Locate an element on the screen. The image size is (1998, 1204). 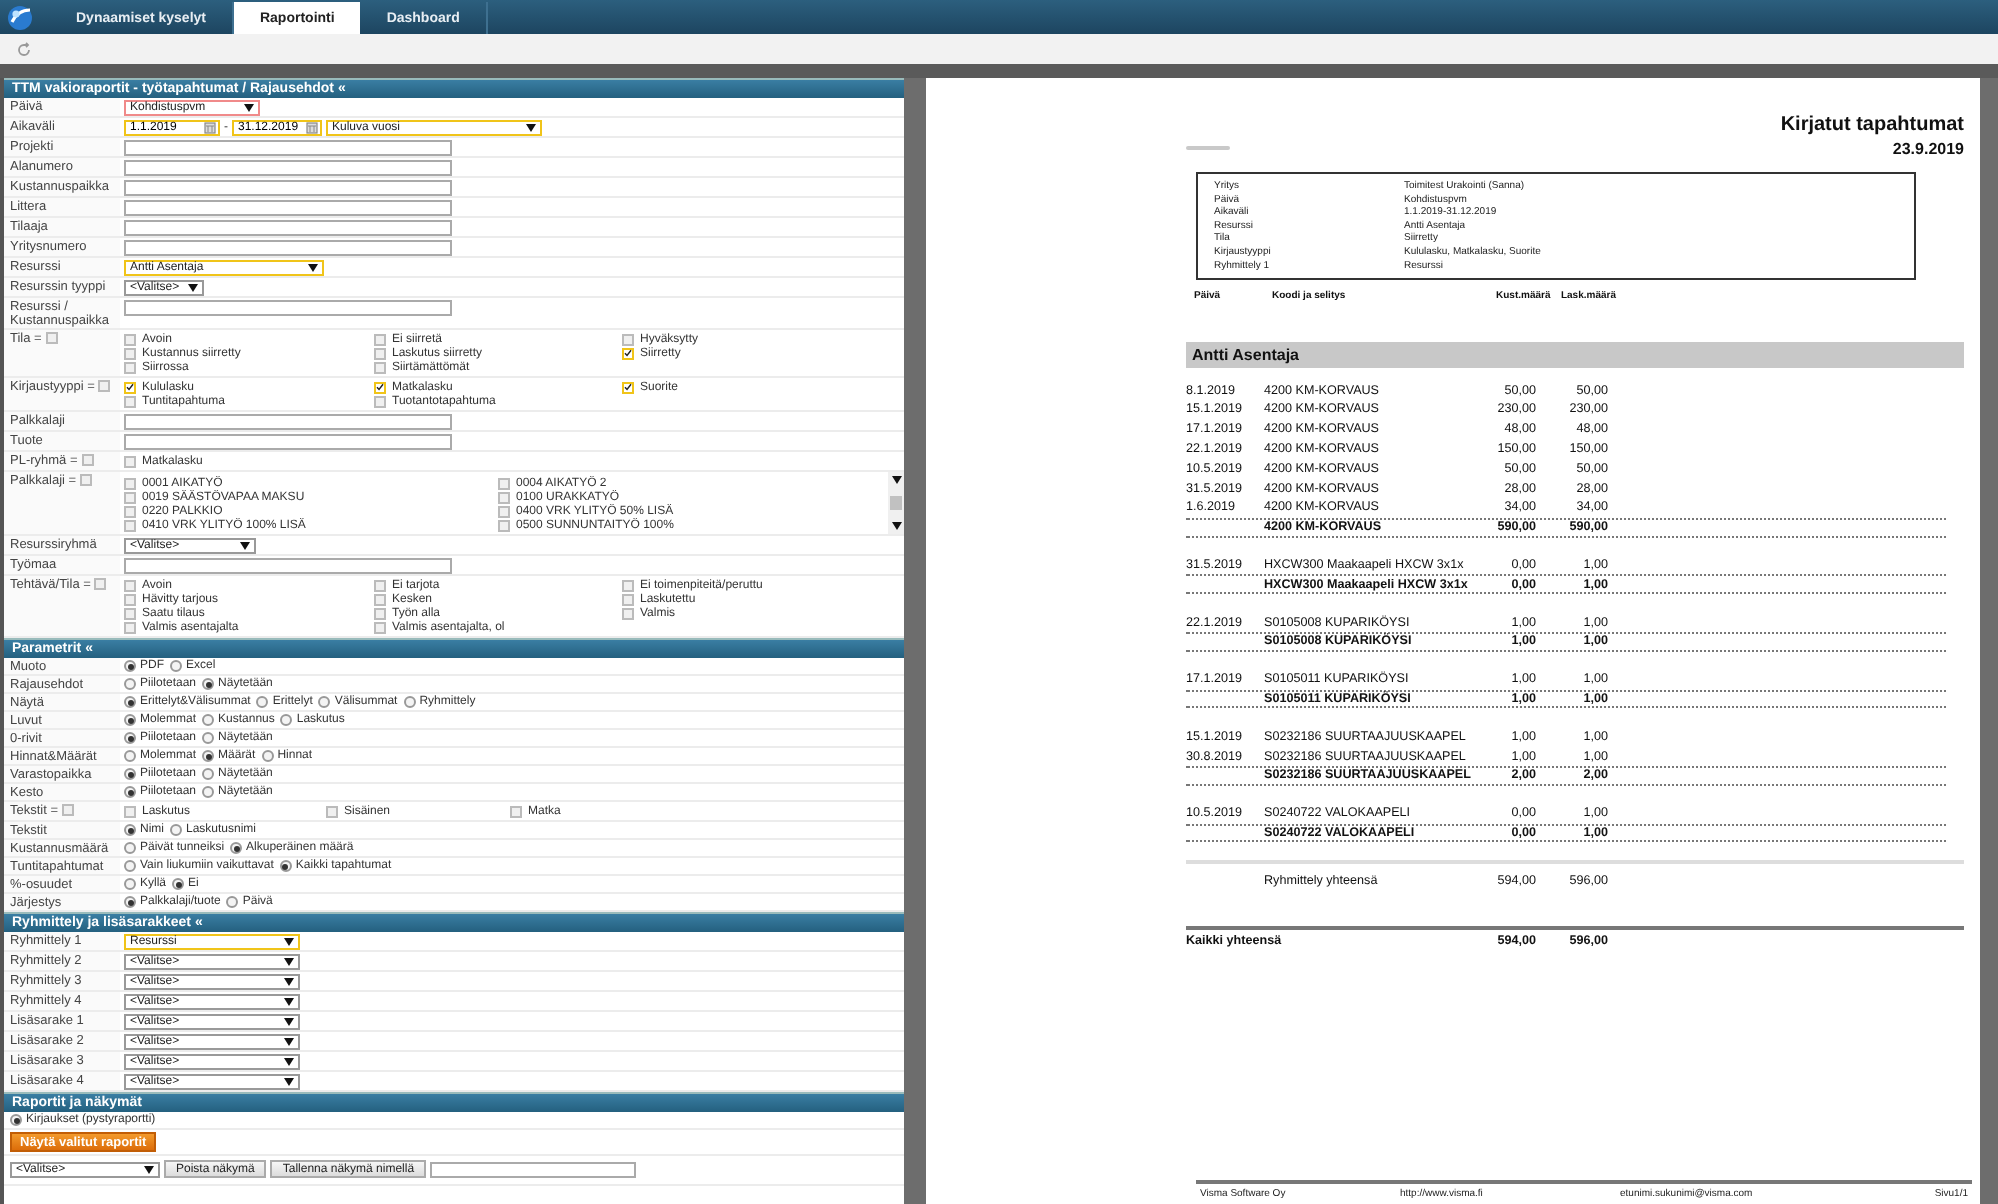
scrollbar is located at coordinates (896, 503).